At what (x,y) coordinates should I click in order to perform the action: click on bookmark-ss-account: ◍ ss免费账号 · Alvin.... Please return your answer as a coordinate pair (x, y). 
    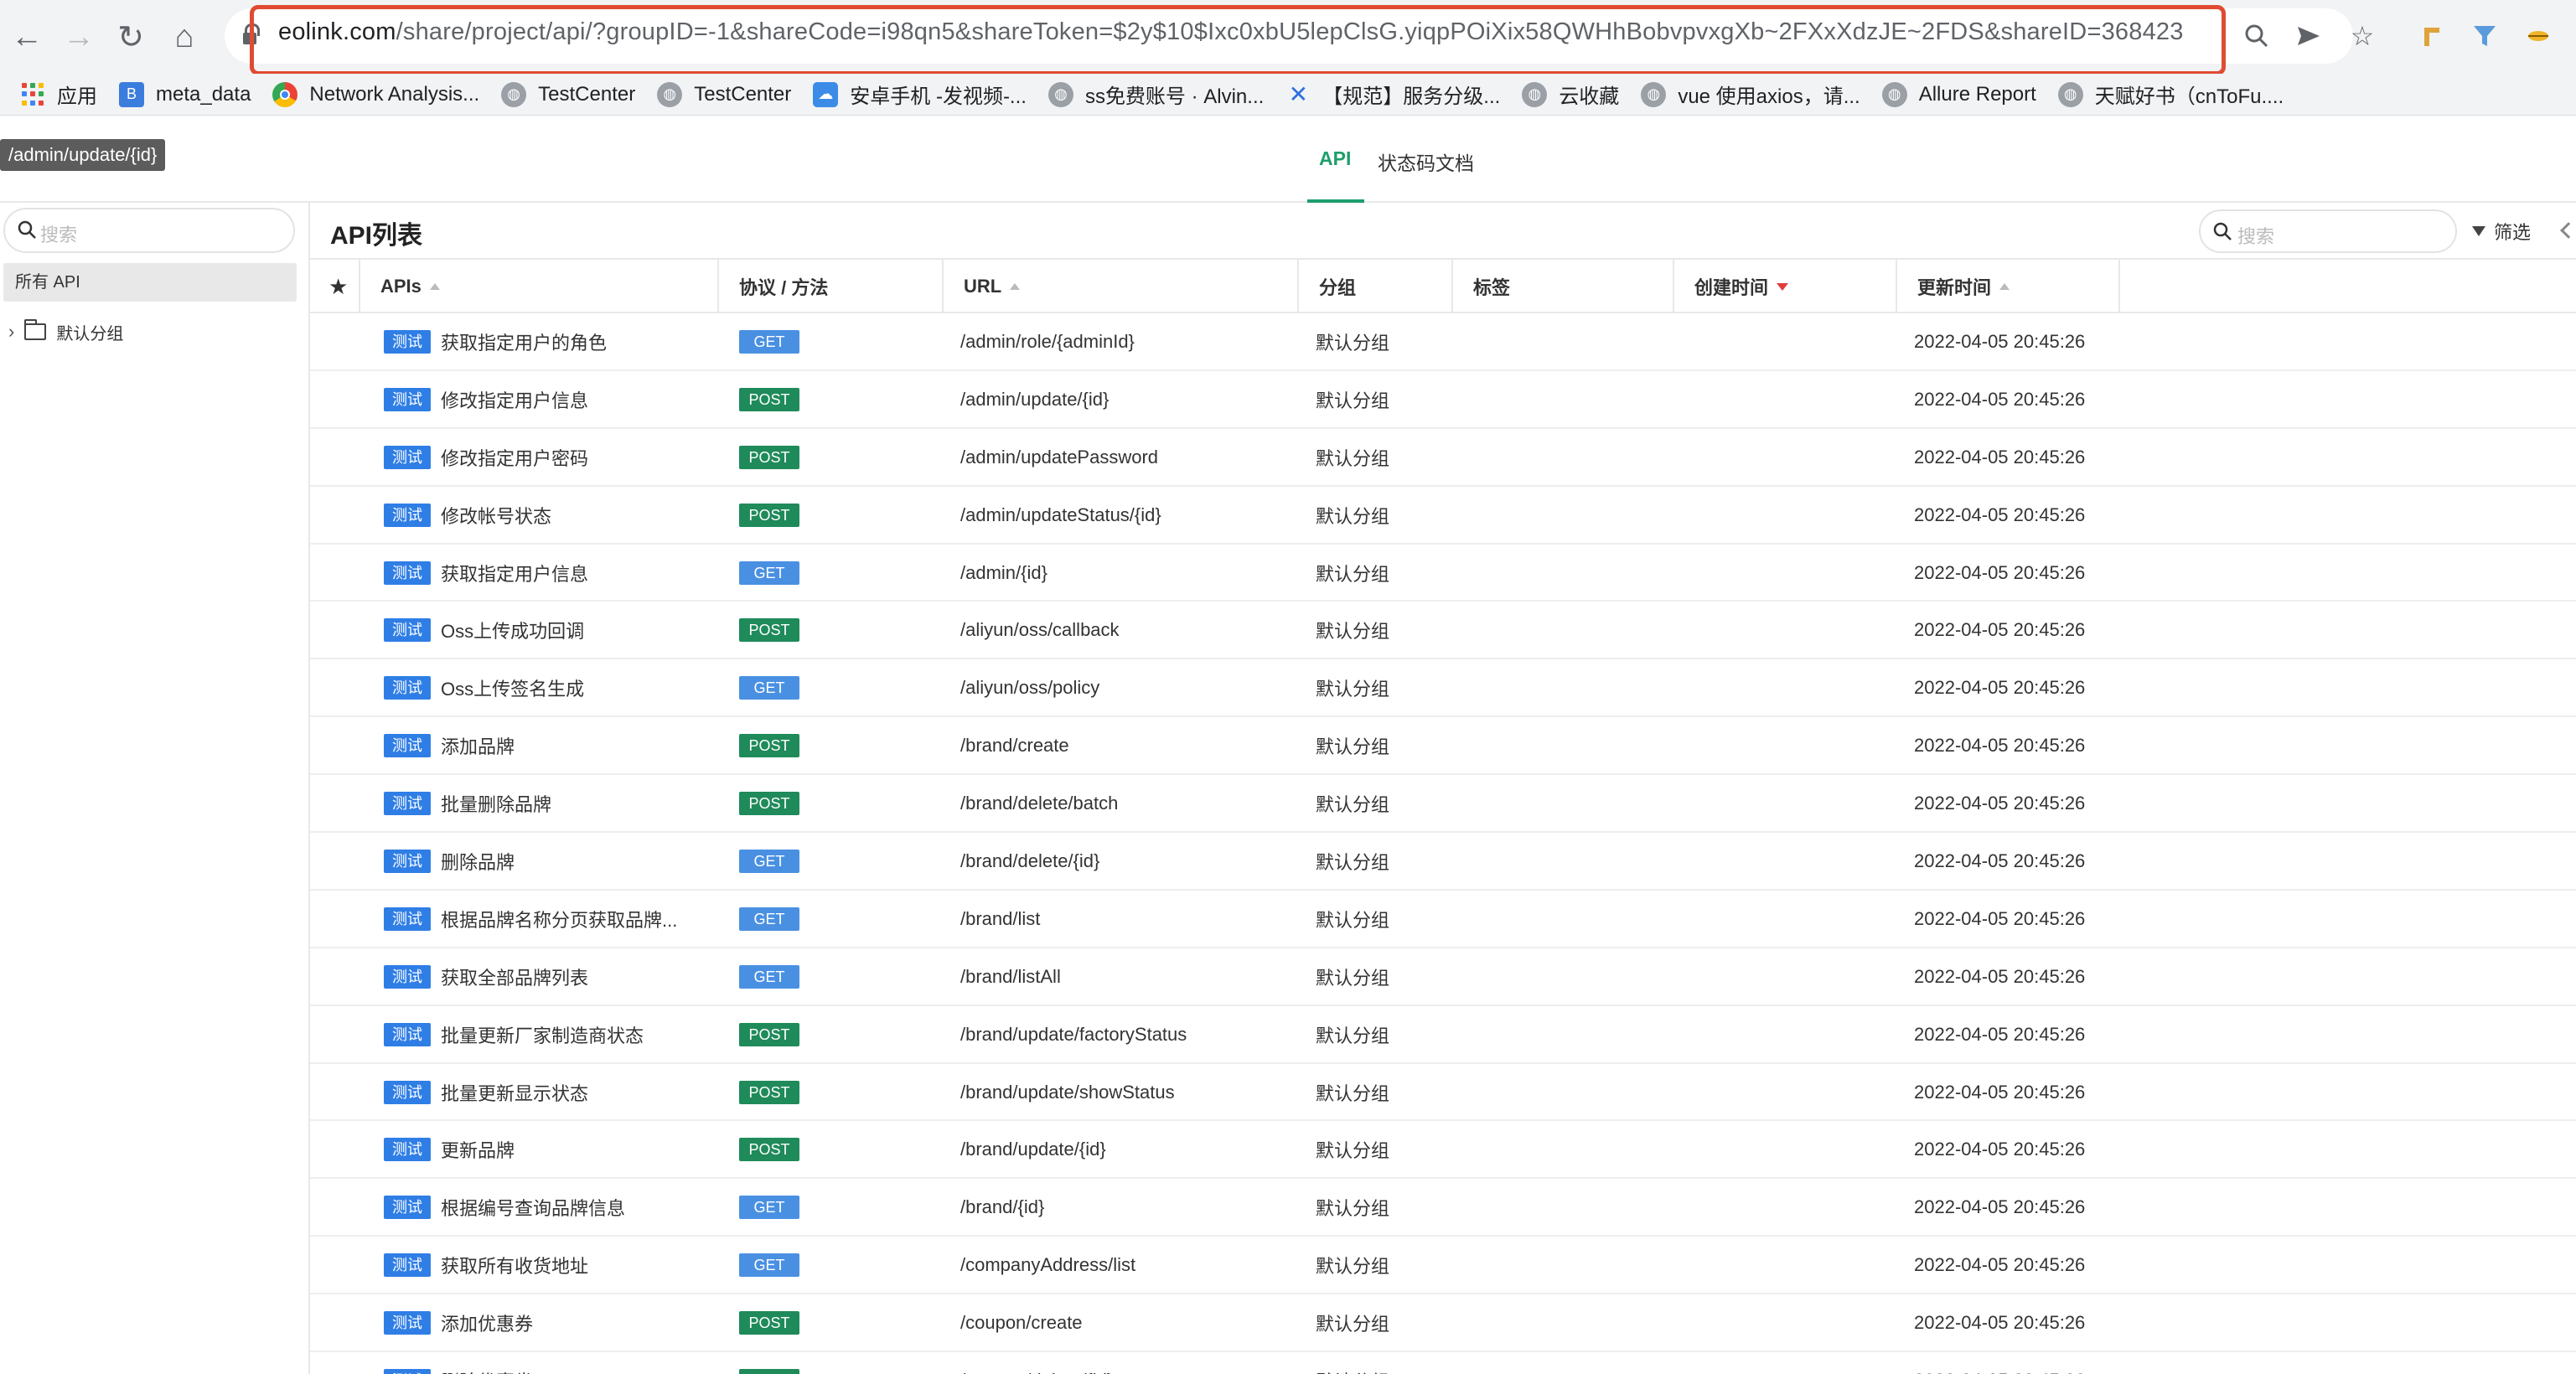
    Looking at the image, I should click on (1160, 95).